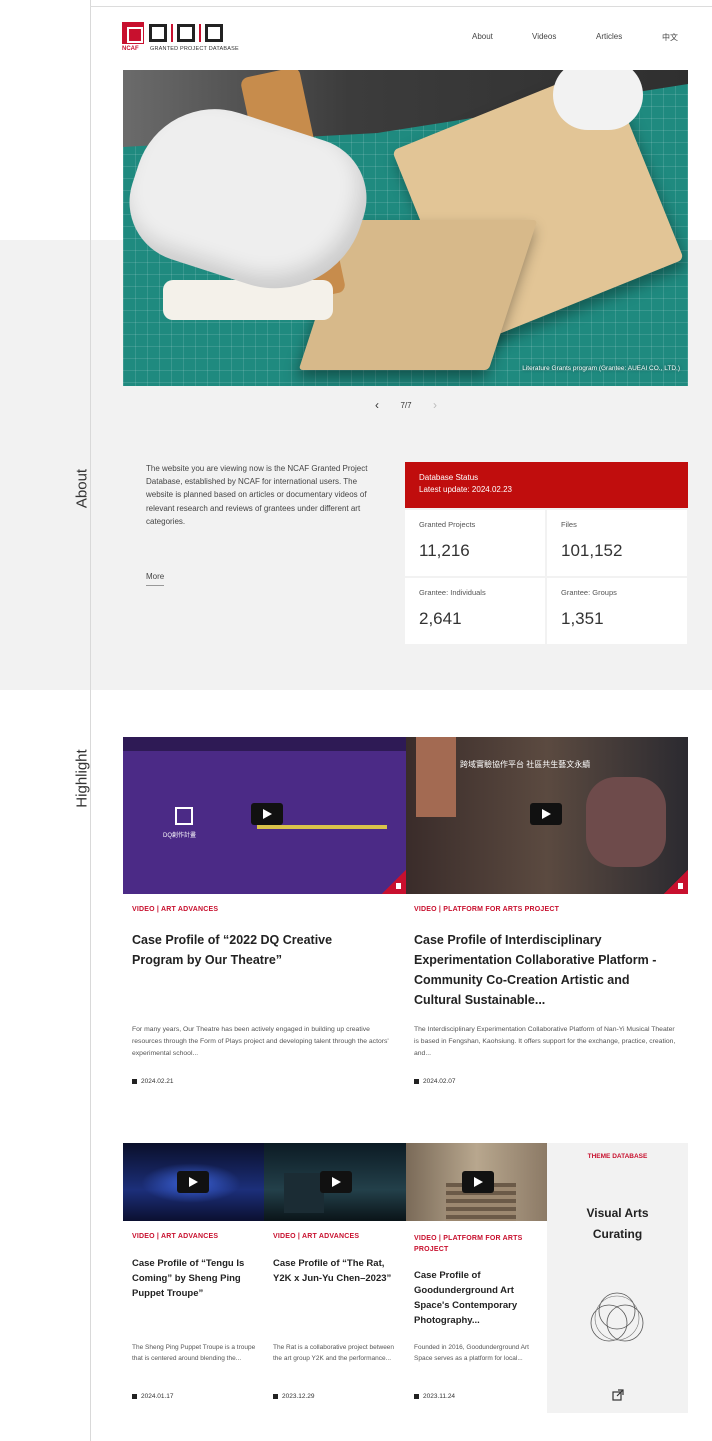  What do you see at coordinates (589, 592) in the screenshot?
I see `stat-label: Grantee: Groups` at bounding box center [589, 592].